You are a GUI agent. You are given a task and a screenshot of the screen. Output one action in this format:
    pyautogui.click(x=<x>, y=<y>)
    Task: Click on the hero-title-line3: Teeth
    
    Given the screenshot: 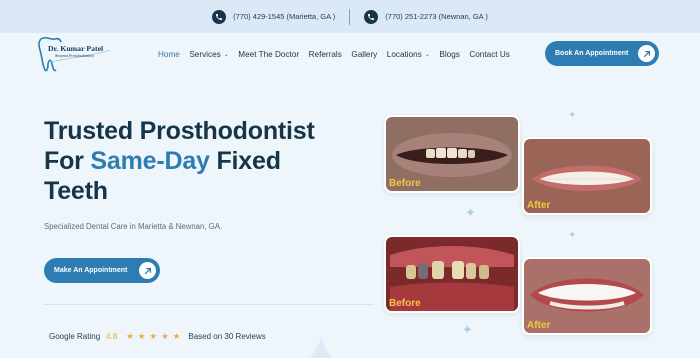 What is the action you would take?
    pyautogui.click(x=76, y=191)
    